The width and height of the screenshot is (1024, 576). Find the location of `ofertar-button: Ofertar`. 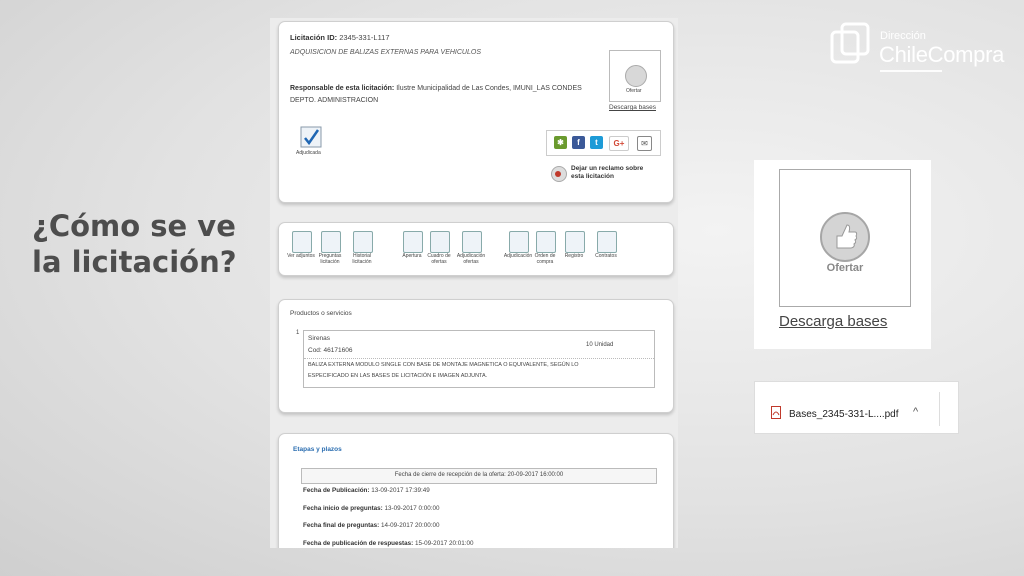

ofertar-button: Ofertar is located at coordinates (845, 238).